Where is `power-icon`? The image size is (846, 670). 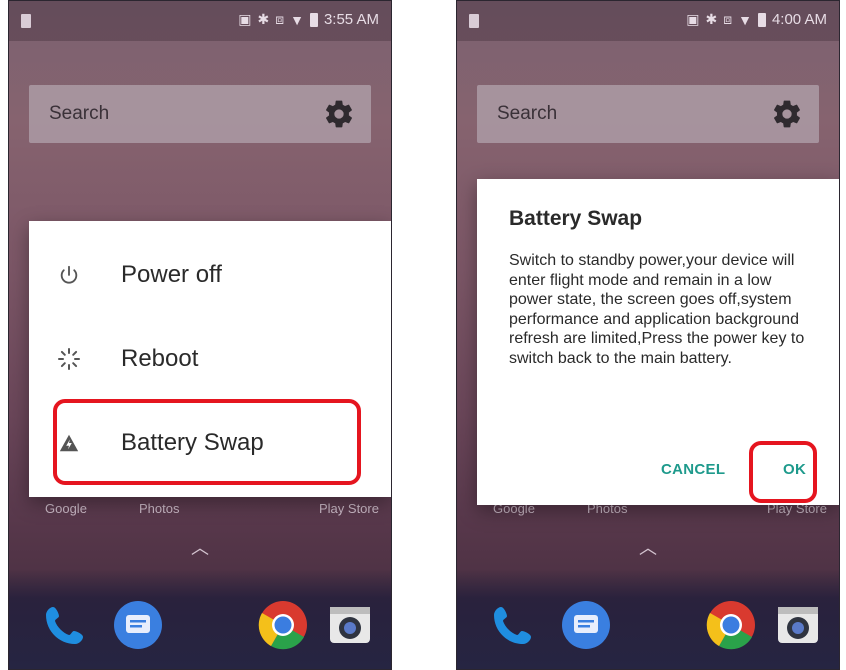
power-icon is located at coordinates (69, 275).